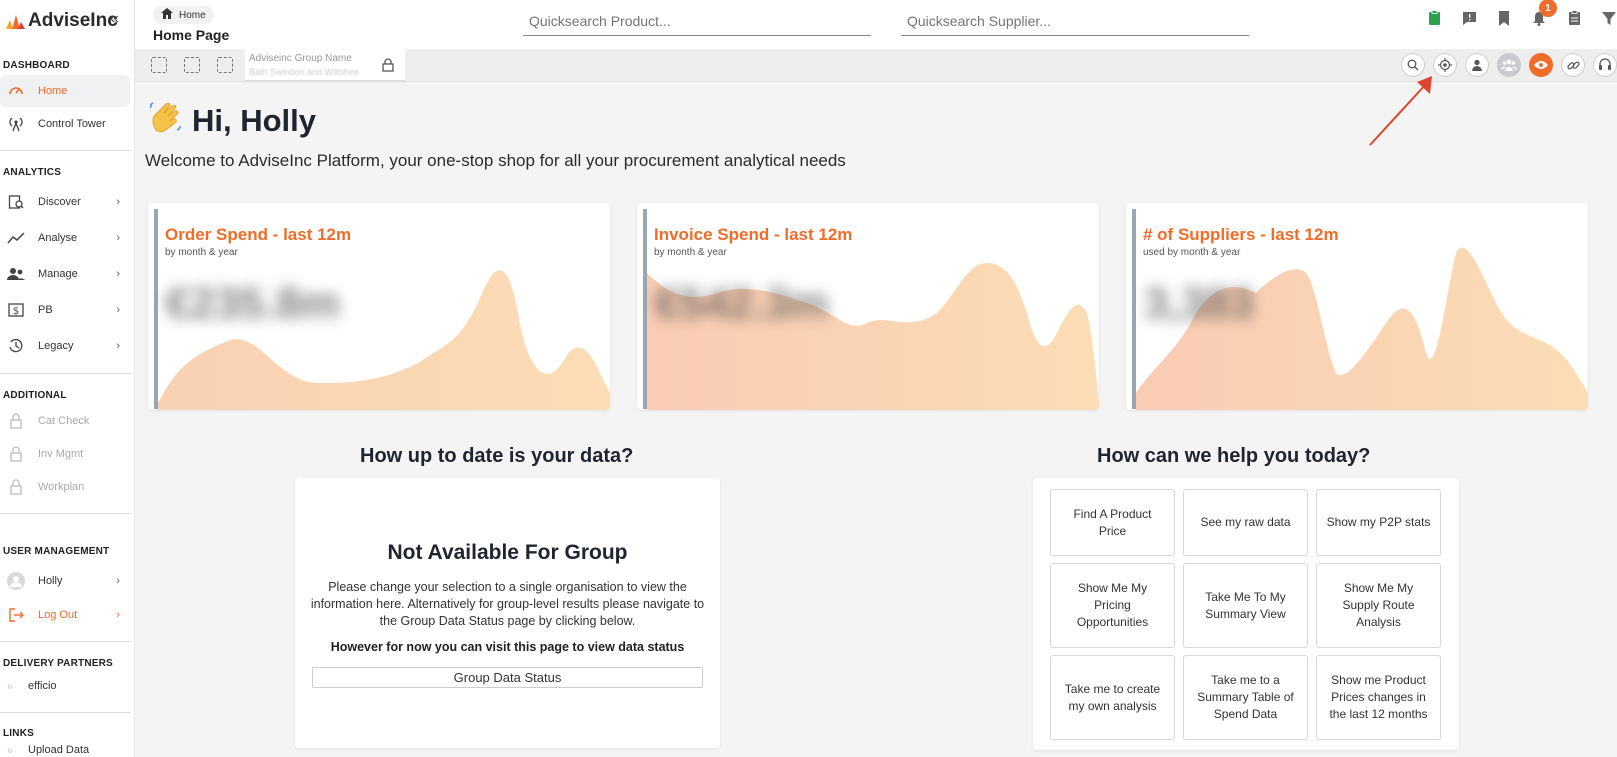  I want to click on adviseinc-logo-icon, so click(15, 21).